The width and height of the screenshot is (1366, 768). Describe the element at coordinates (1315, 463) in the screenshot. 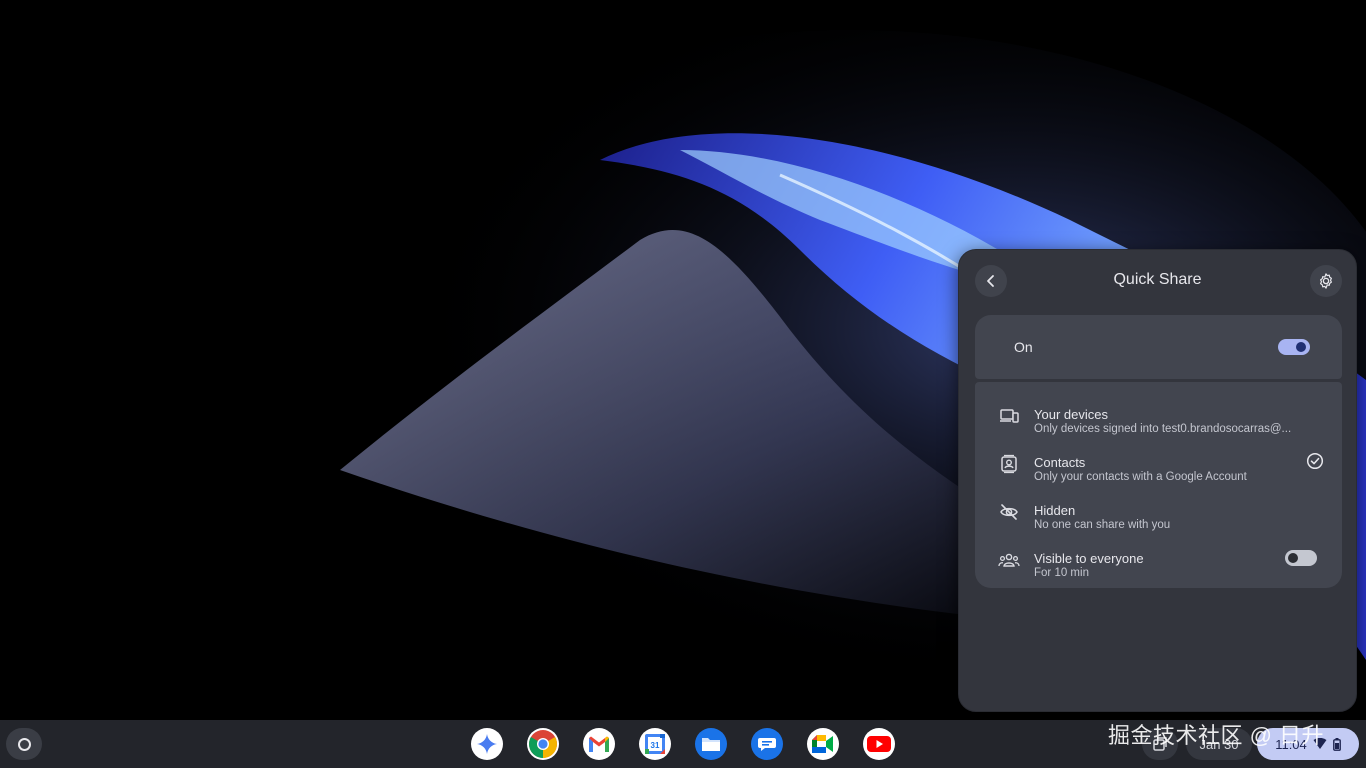

I see `checkmark-icon` at that location.